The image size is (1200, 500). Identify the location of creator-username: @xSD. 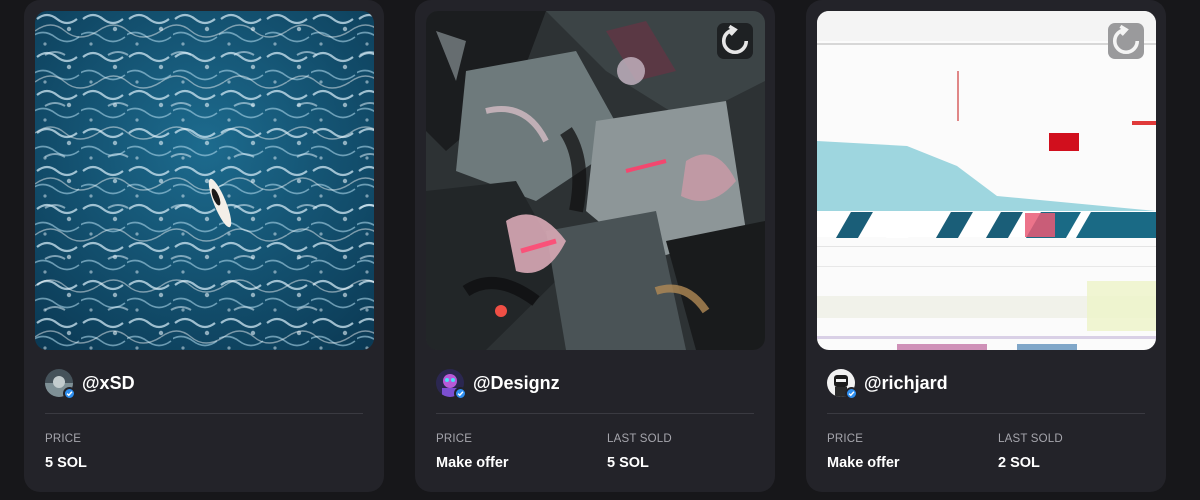
(108, 382).